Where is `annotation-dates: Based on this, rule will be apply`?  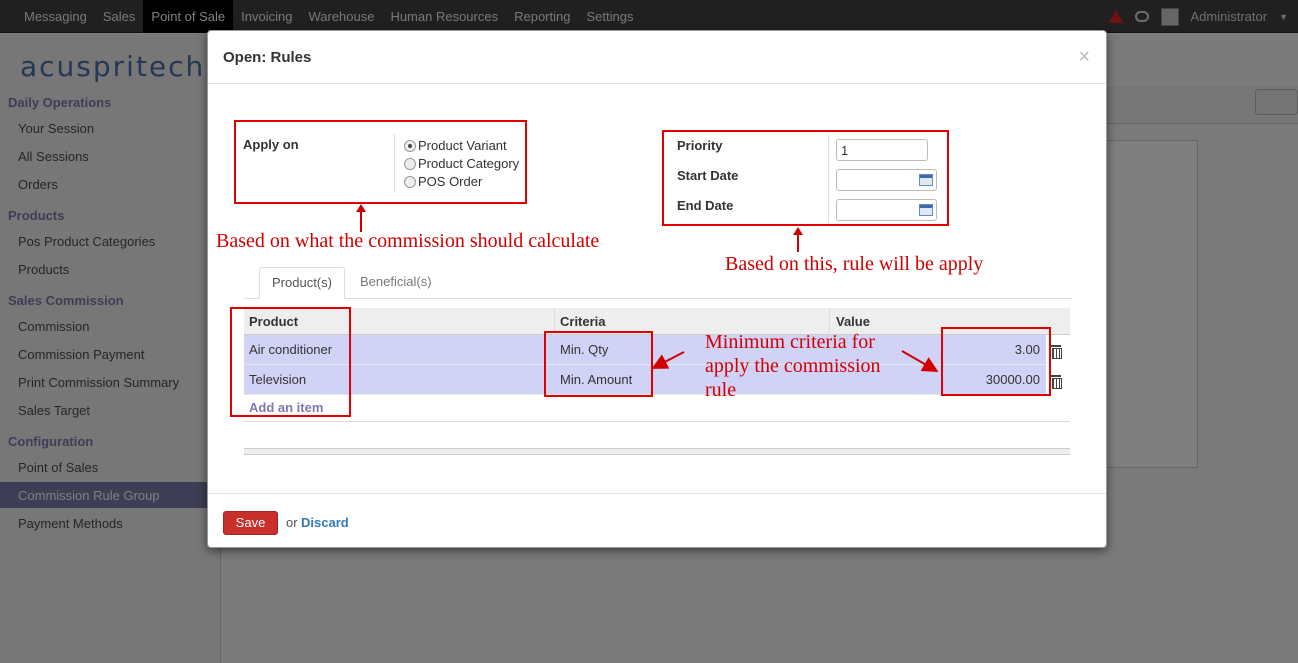
annotation-dates: Based on this, rule will be apply is located at coordinates (854, 264).